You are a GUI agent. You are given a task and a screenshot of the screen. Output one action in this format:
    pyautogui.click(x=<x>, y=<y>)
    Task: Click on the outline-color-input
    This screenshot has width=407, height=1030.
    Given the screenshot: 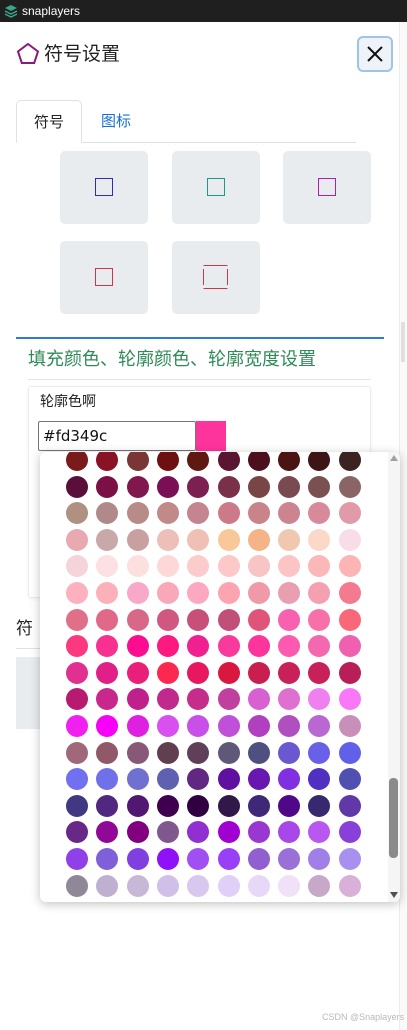 What is the action you would take?
    pyautogui.click(x=117, y=436)
    